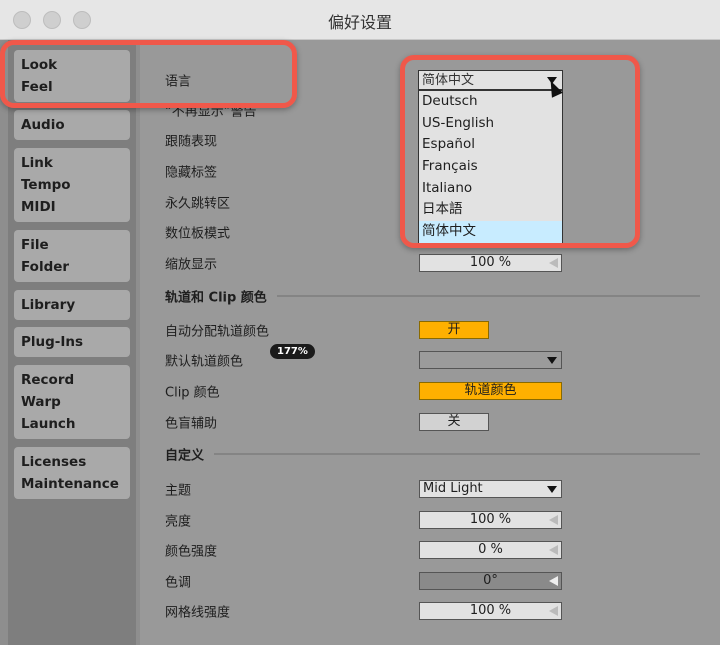  What do you see at coordinates (292, 351) in the screenshot?
I see `zoom-badge: 177%` at bounding box center [292, 351].